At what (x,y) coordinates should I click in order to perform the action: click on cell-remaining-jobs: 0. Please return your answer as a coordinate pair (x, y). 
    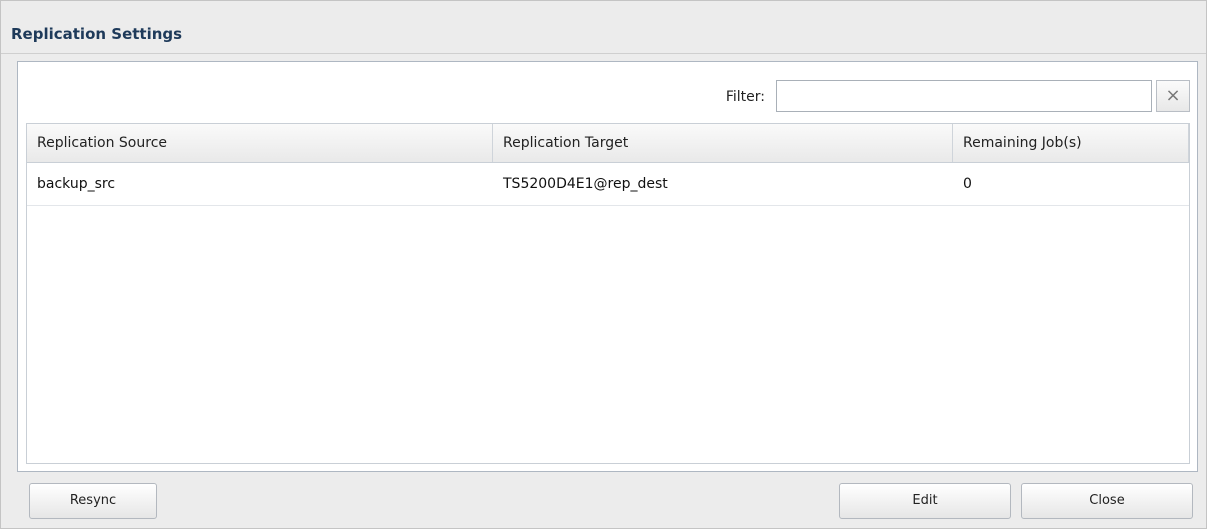
    Looking at the image, I should click on (967, 184).